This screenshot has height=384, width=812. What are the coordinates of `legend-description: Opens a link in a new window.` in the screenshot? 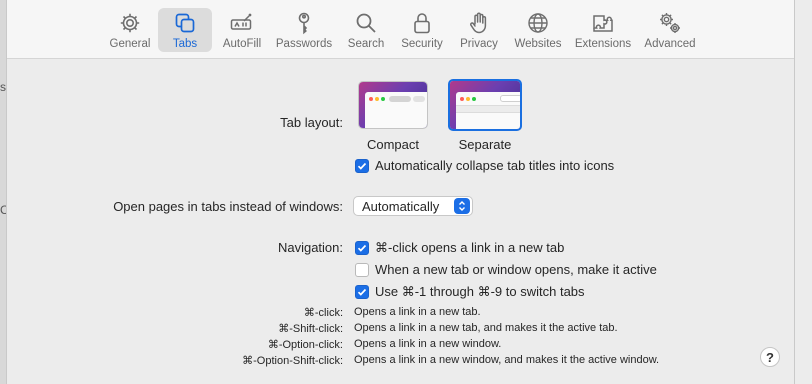 It's located at (428, 344).